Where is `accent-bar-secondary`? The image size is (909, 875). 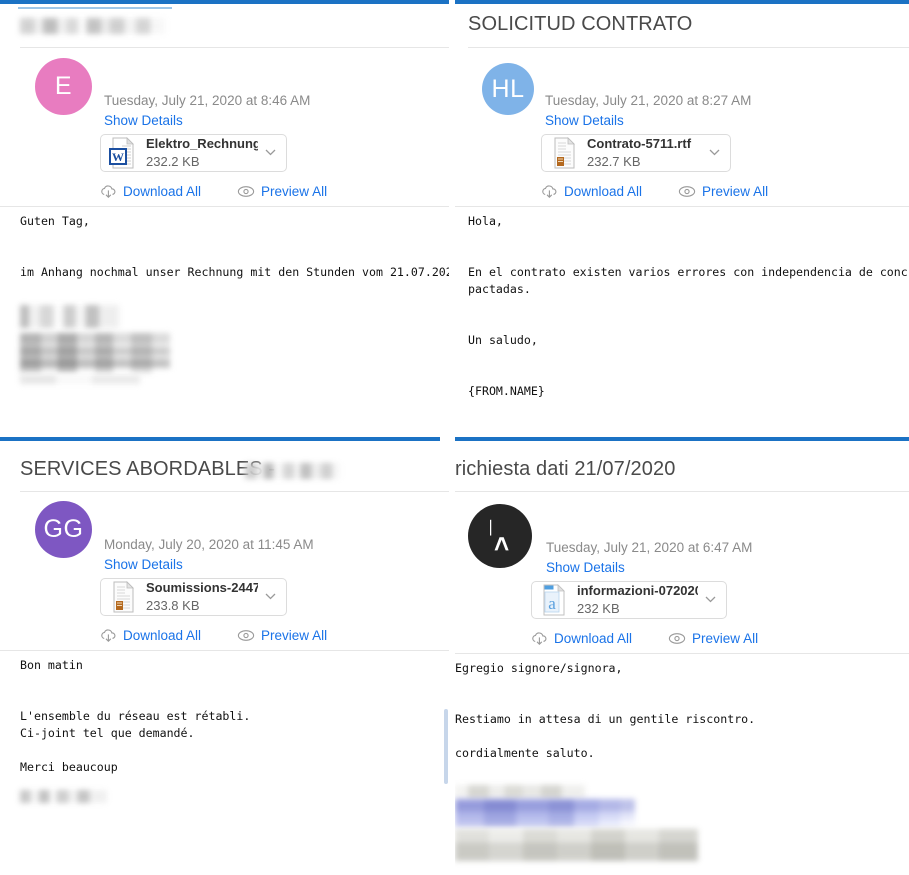
accent-bar-secondary is located at coordinates (95, 8).